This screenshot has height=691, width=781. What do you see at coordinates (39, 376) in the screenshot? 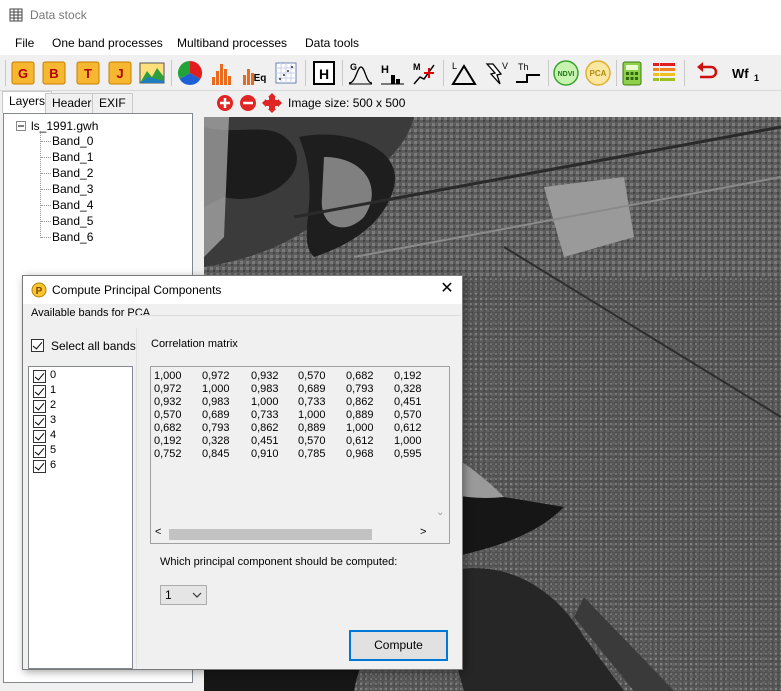
I see `band-0-checkbox` at bounding box center [39, 376].